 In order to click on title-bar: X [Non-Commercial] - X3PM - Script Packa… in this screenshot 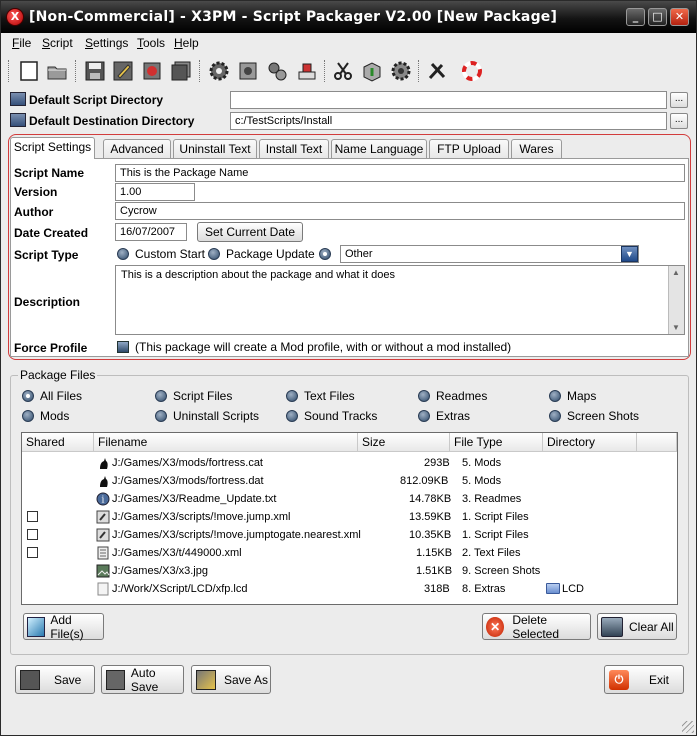, I will do `click(348, 17)`.